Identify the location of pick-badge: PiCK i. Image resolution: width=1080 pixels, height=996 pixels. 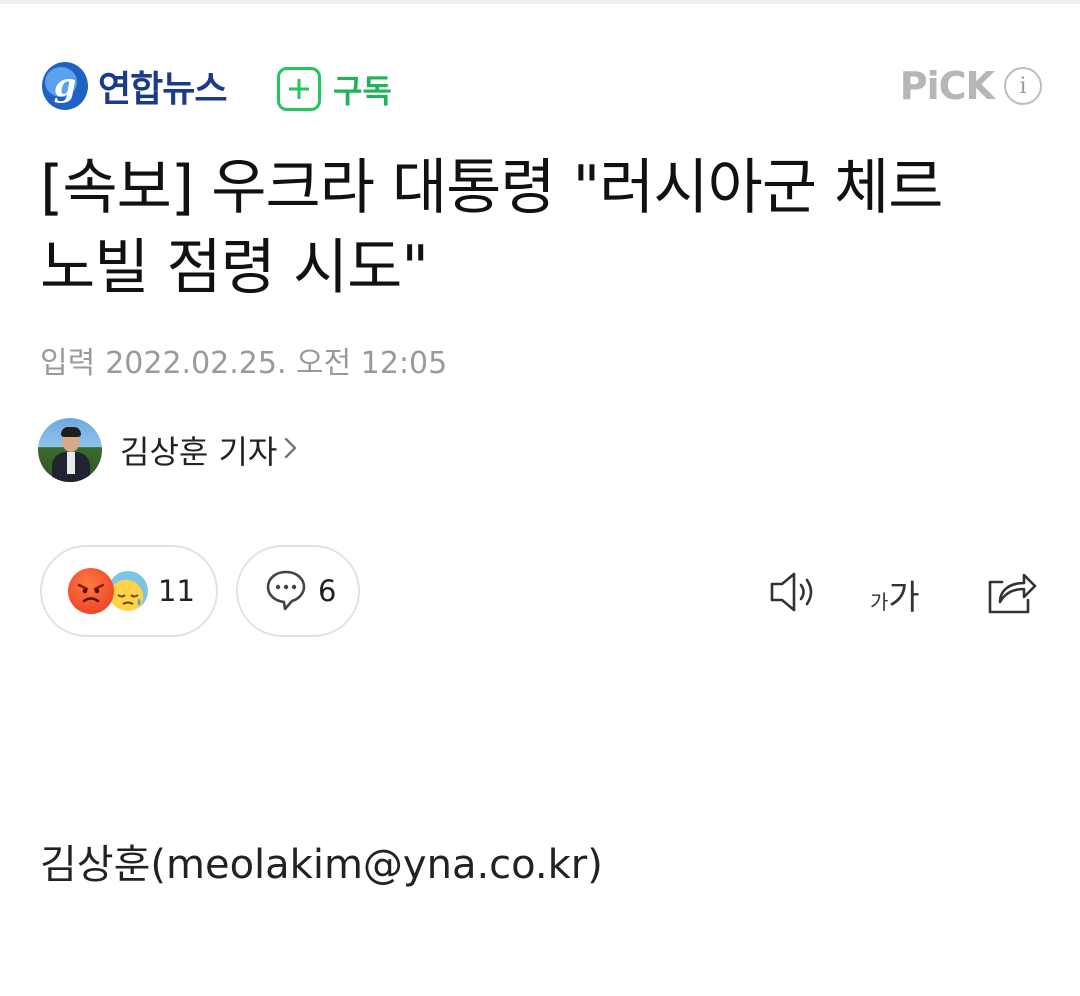
(971, 86).